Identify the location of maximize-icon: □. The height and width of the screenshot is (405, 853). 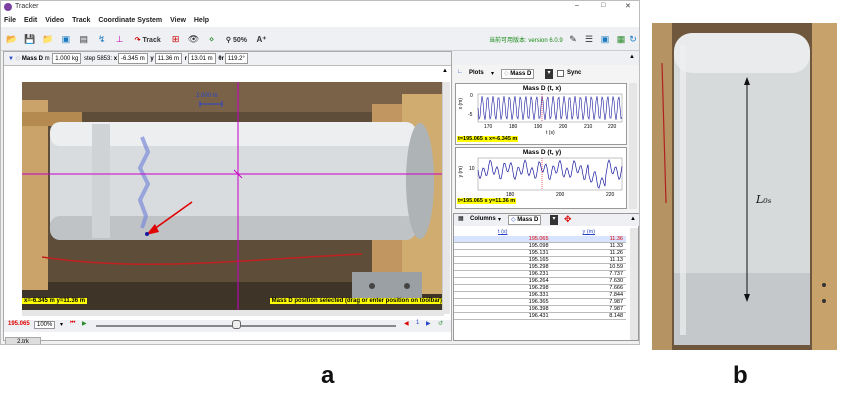
(603, 5).